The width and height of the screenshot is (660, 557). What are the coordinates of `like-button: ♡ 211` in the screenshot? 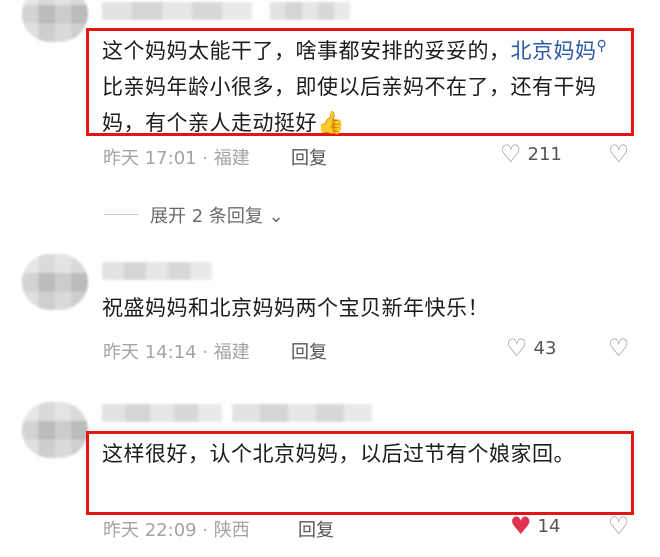 It's located at (531, 154).